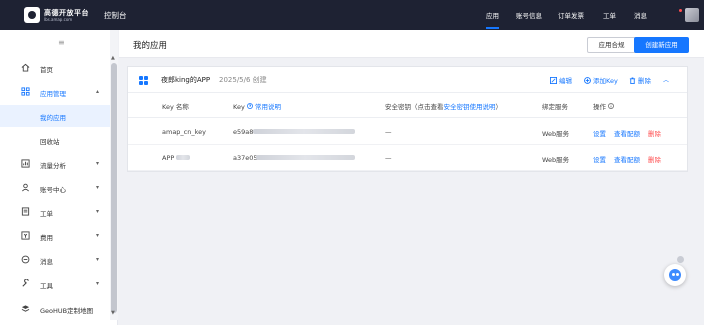 This screenshot has height=325, width=704. I want to click on key-value-cell: e59a8, so click(243, 132).